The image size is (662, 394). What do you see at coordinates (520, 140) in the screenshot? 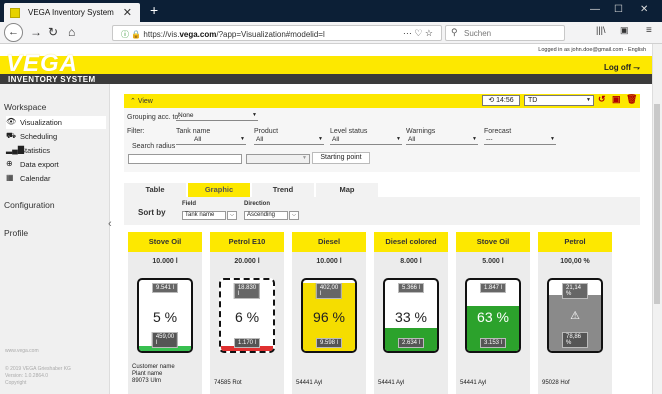
I see `forecast-select: --- ▼` at bounding box center [520, 140].